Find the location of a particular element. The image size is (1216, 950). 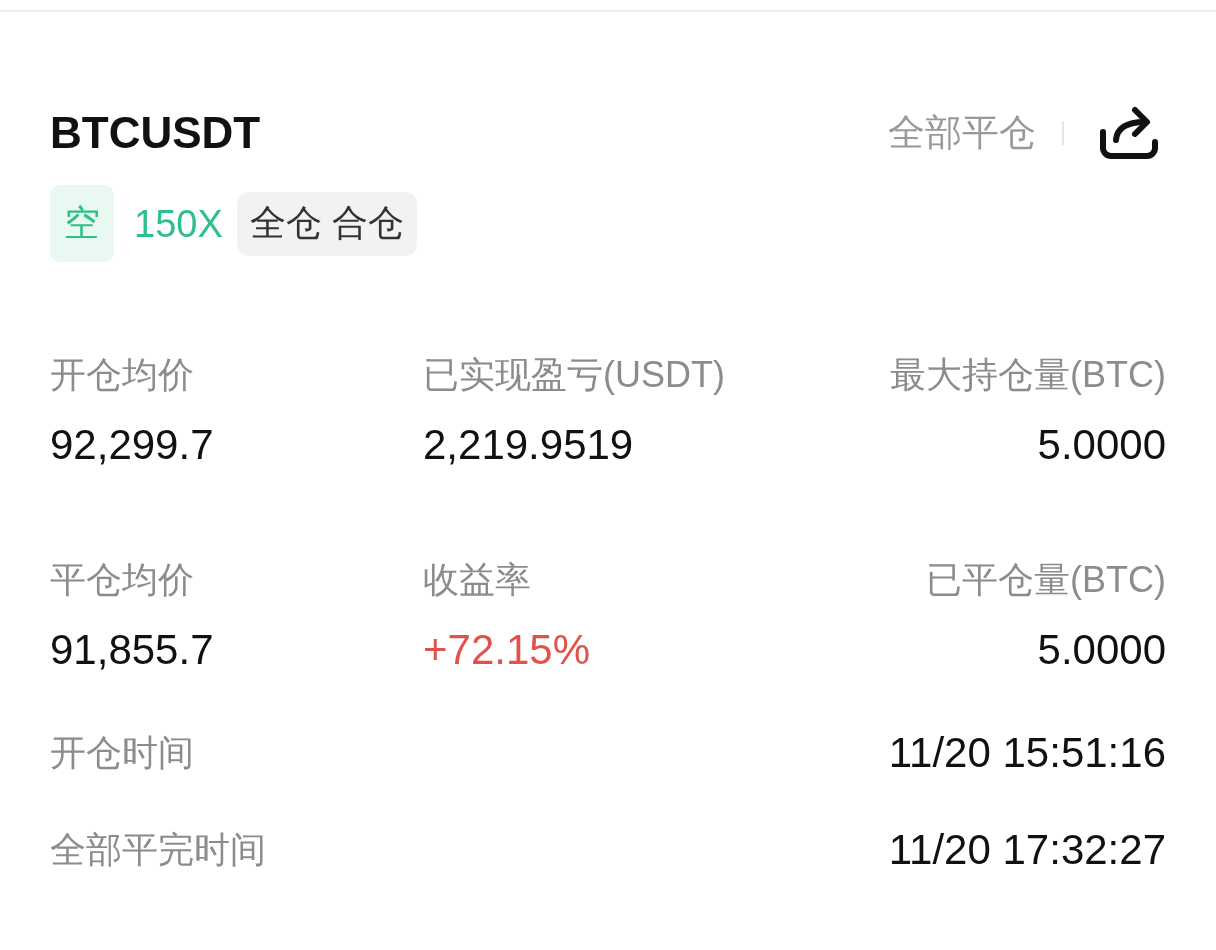

time-label: 全部平完时间 is located at coordinates (158, 850).